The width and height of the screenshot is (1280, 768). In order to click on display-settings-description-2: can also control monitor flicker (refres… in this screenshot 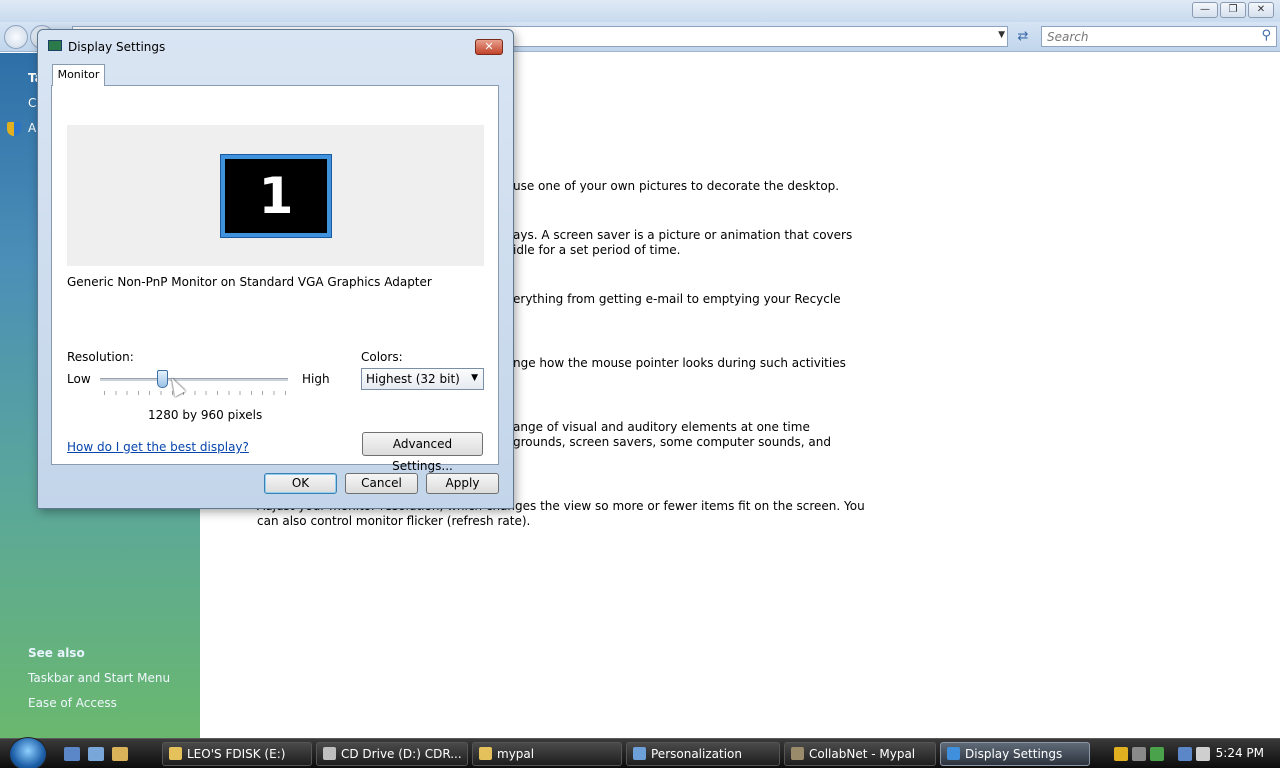, I will do `click(394, 521)`.